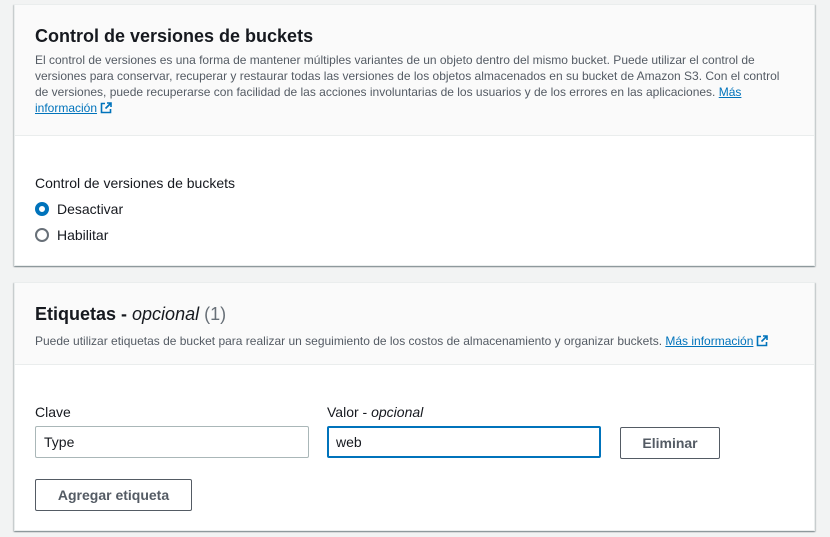 This screenshot has width=830, height=537. Describe the element at coordinates (135, 183) in the screenshot. I see `versioning-field-label: Control de versiones de buckets` at that location.